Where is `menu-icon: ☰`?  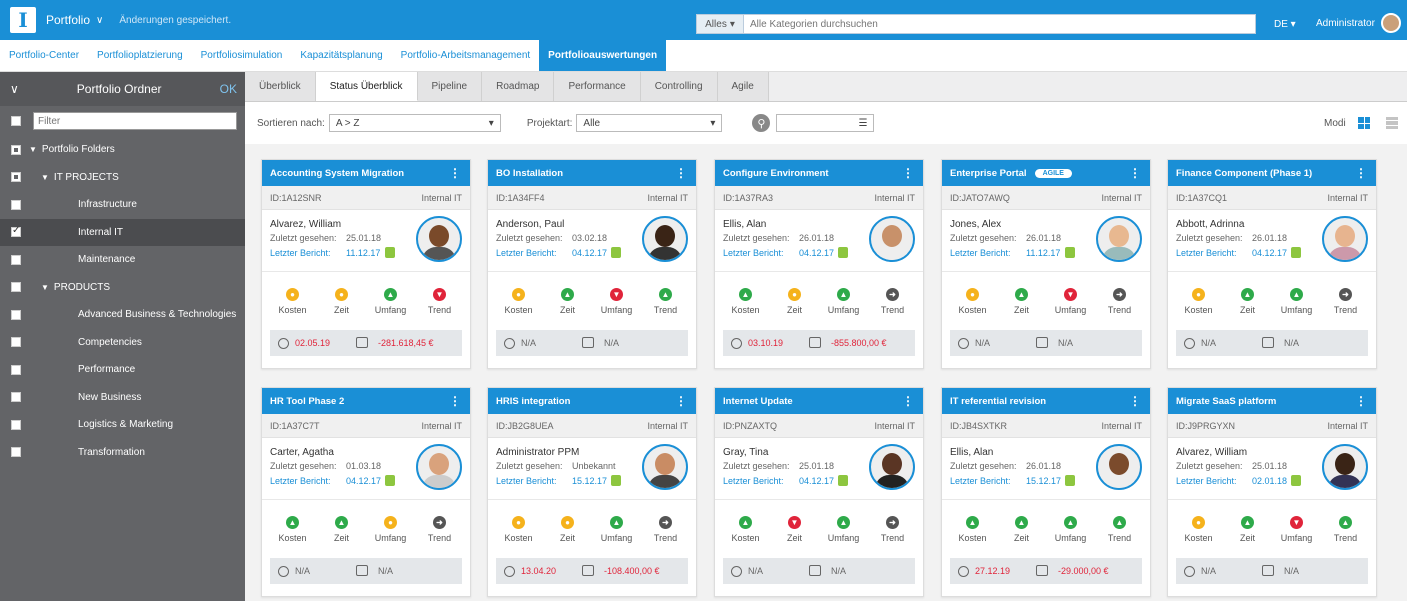
menu-icon: ☰ is located at coordinates (862, 123).